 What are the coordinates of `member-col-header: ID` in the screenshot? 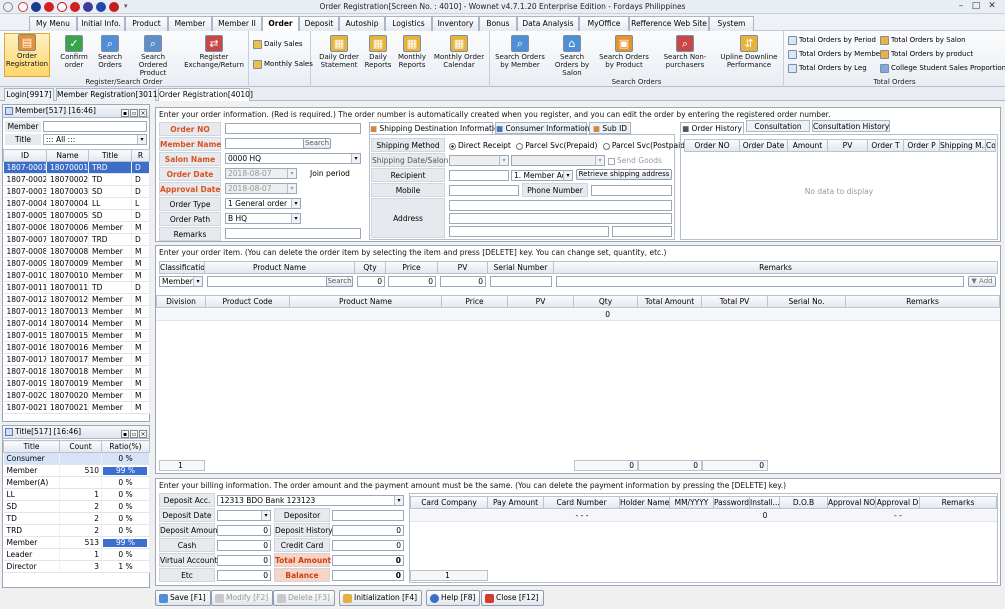 It's located at (25, 155).